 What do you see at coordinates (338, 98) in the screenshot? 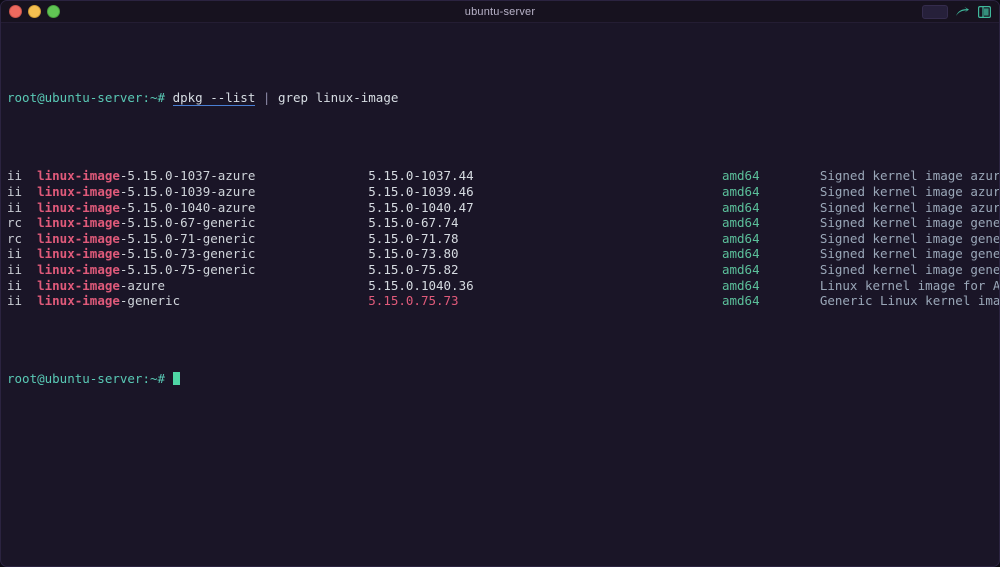
I see `command-part-2: grep linux-image` at bounding box center [338, 98].